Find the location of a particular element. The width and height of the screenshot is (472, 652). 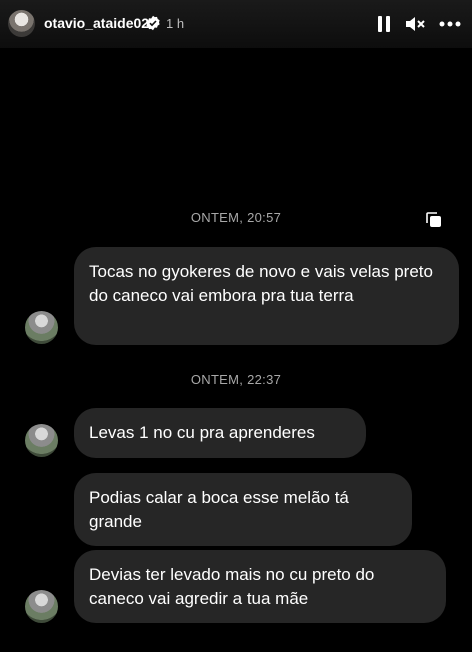

username: otavio_ataide02 is located at coordinates (96, 23).